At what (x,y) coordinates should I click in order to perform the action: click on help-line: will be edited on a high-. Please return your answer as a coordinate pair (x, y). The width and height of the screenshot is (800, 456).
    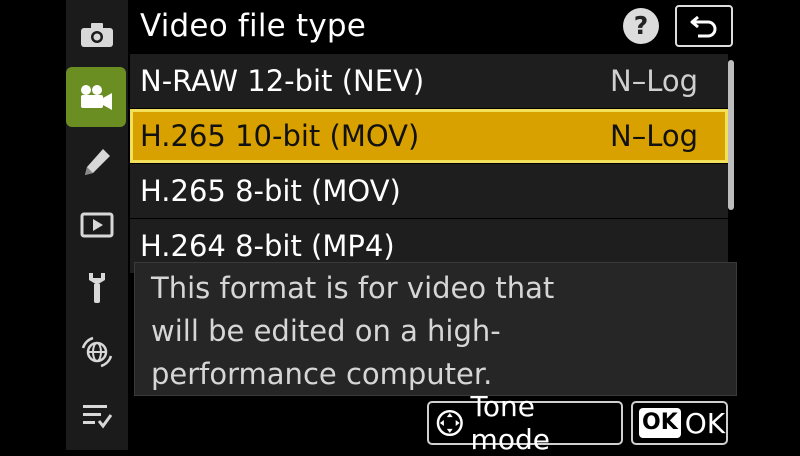
    Looking at the image, I should click on (326, 331).